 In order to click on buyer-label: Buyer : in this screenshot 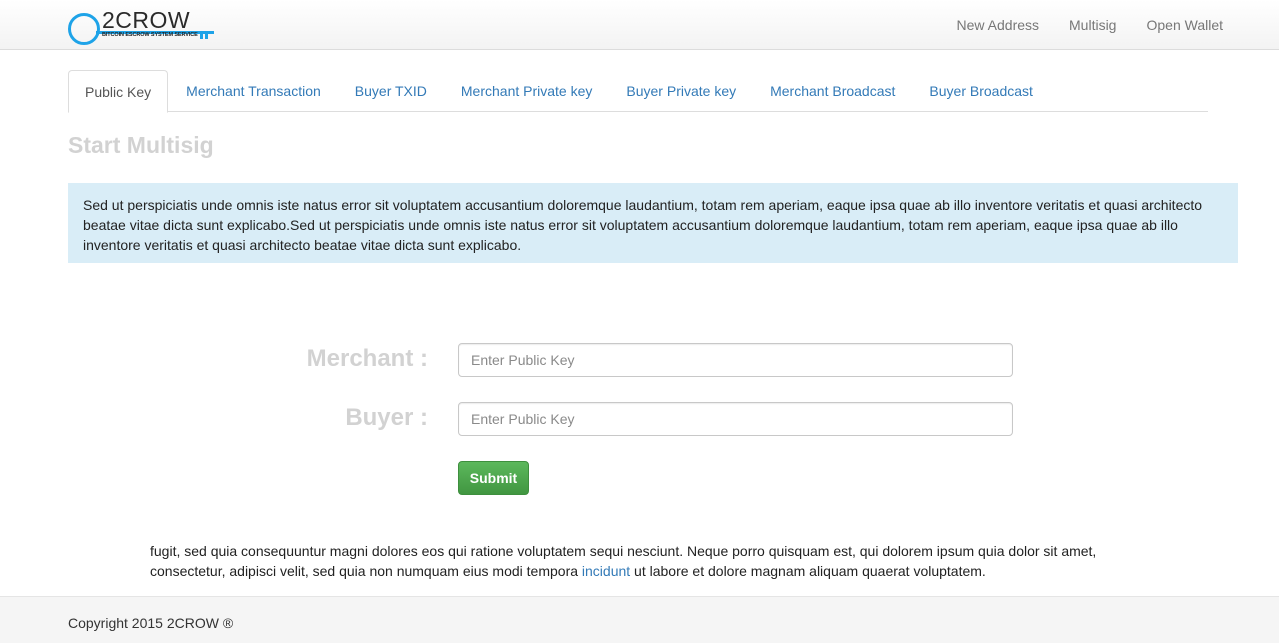, I will do `click(386, 417)`.